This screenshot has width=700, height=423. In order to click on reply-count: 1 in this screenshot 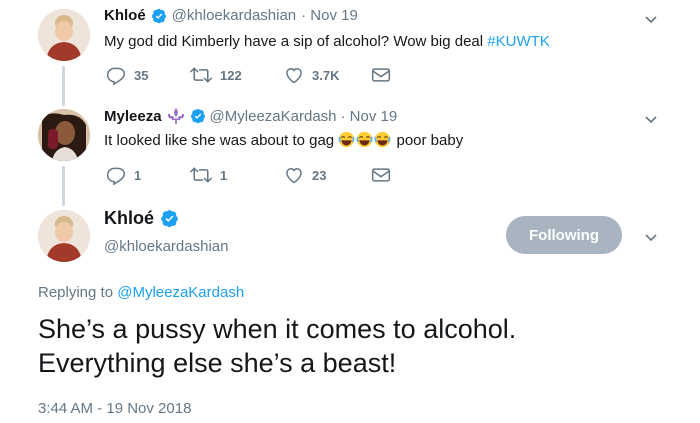, I will do `click(138, 175)`.